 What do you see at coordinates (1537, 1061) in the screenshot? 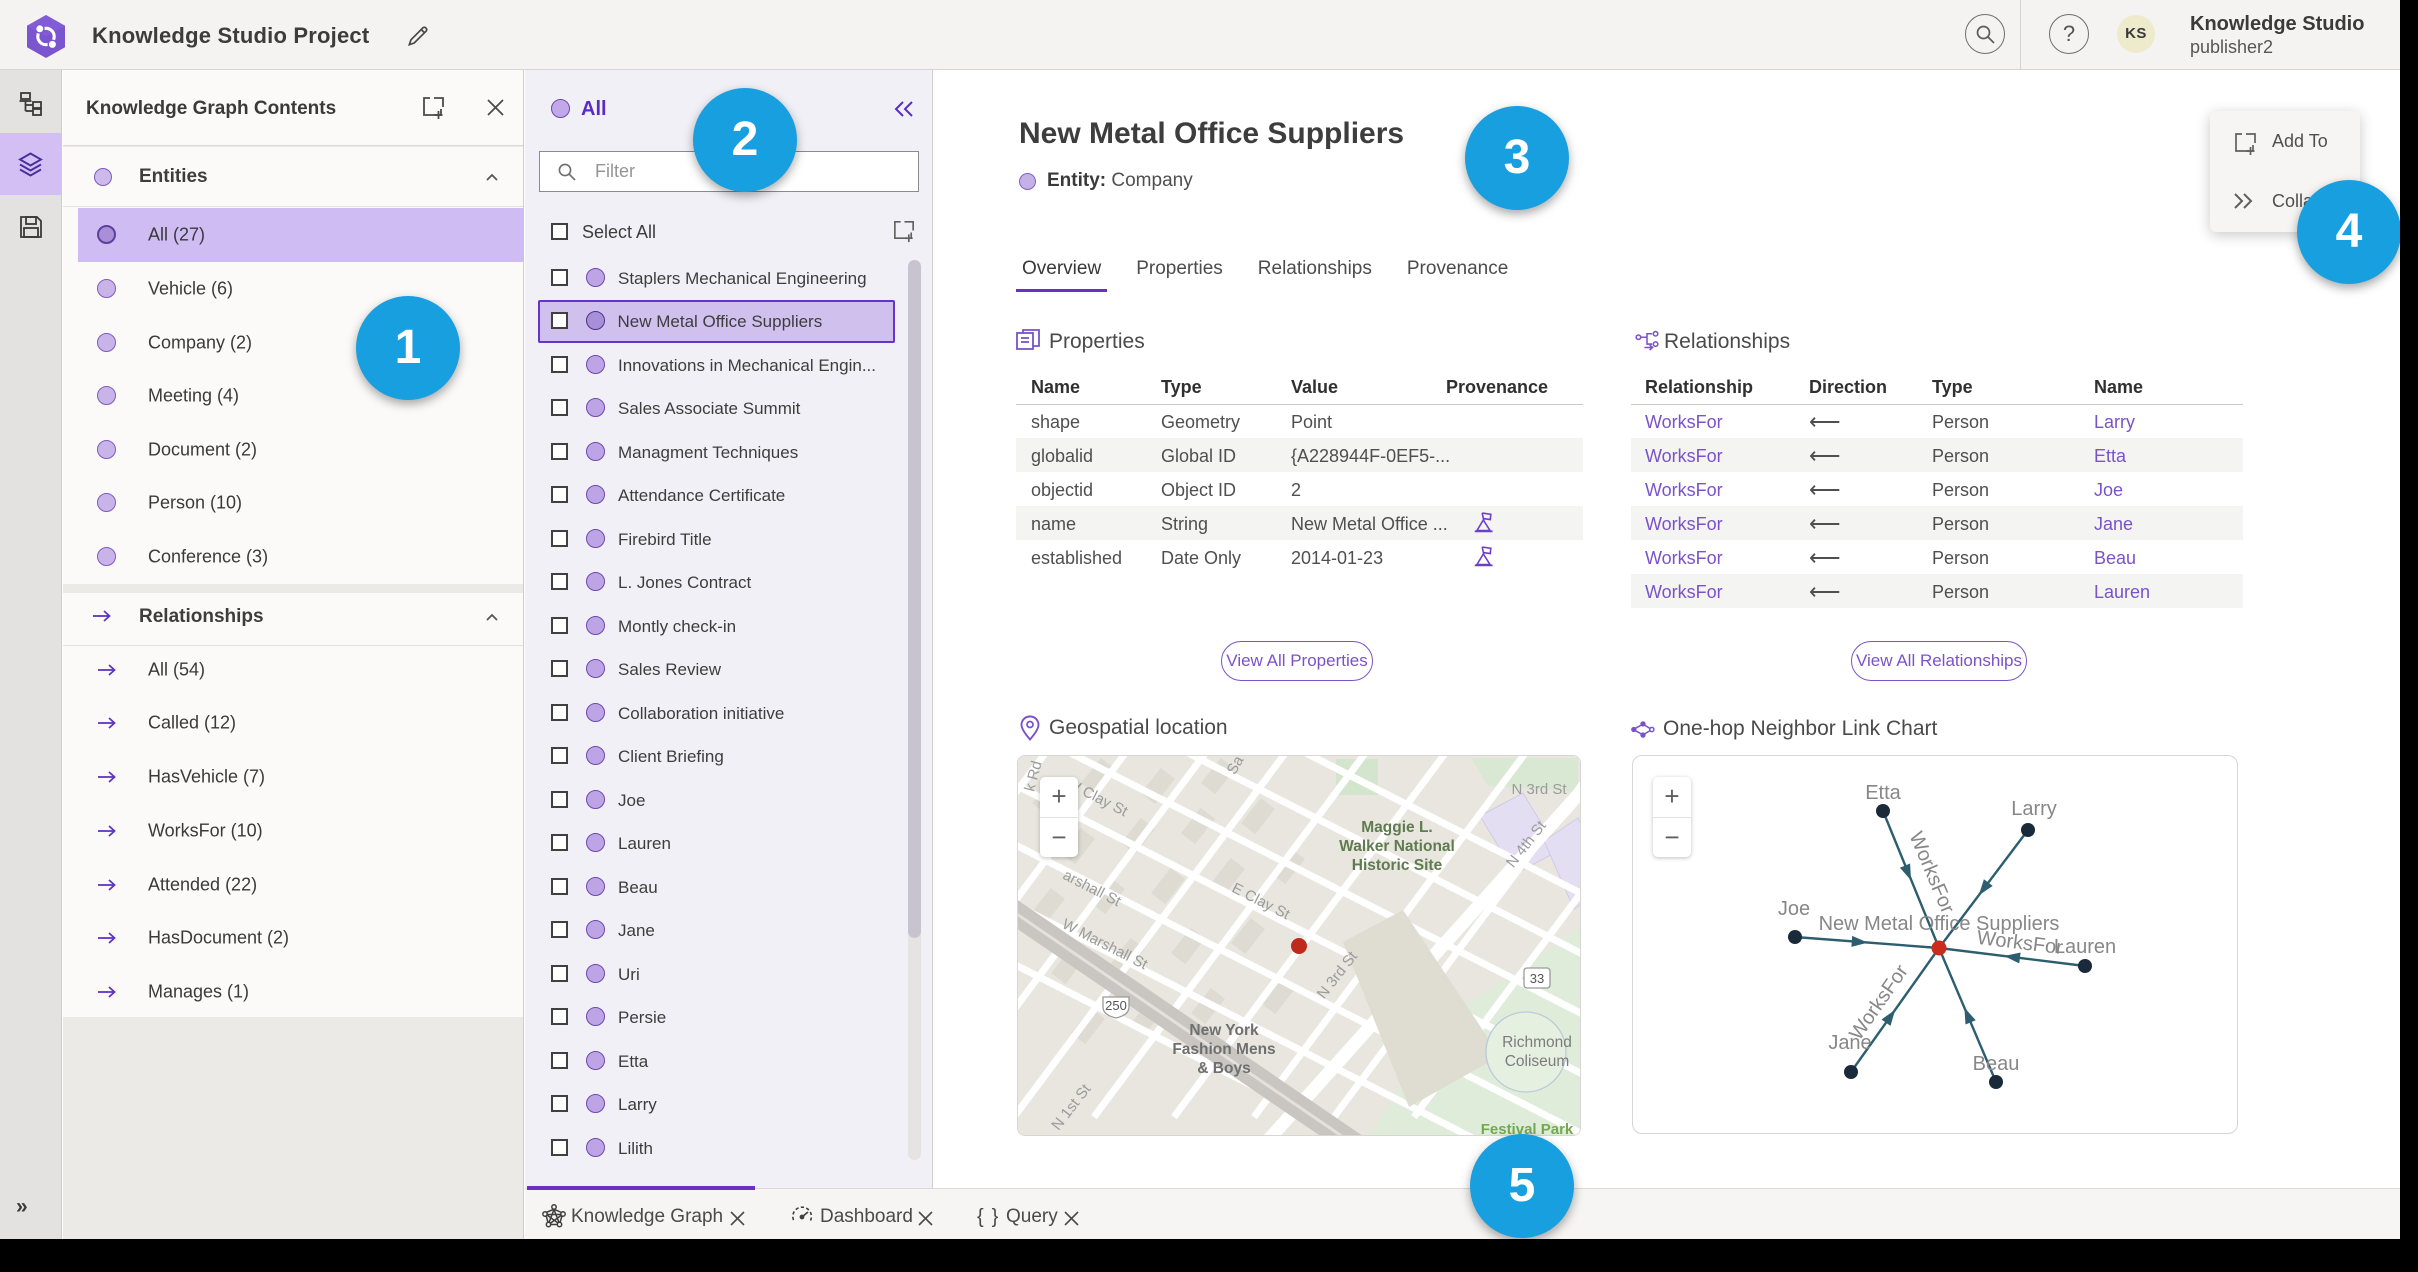
I see `svg-text: Coliseum` at bounding box center [1537, 1061].